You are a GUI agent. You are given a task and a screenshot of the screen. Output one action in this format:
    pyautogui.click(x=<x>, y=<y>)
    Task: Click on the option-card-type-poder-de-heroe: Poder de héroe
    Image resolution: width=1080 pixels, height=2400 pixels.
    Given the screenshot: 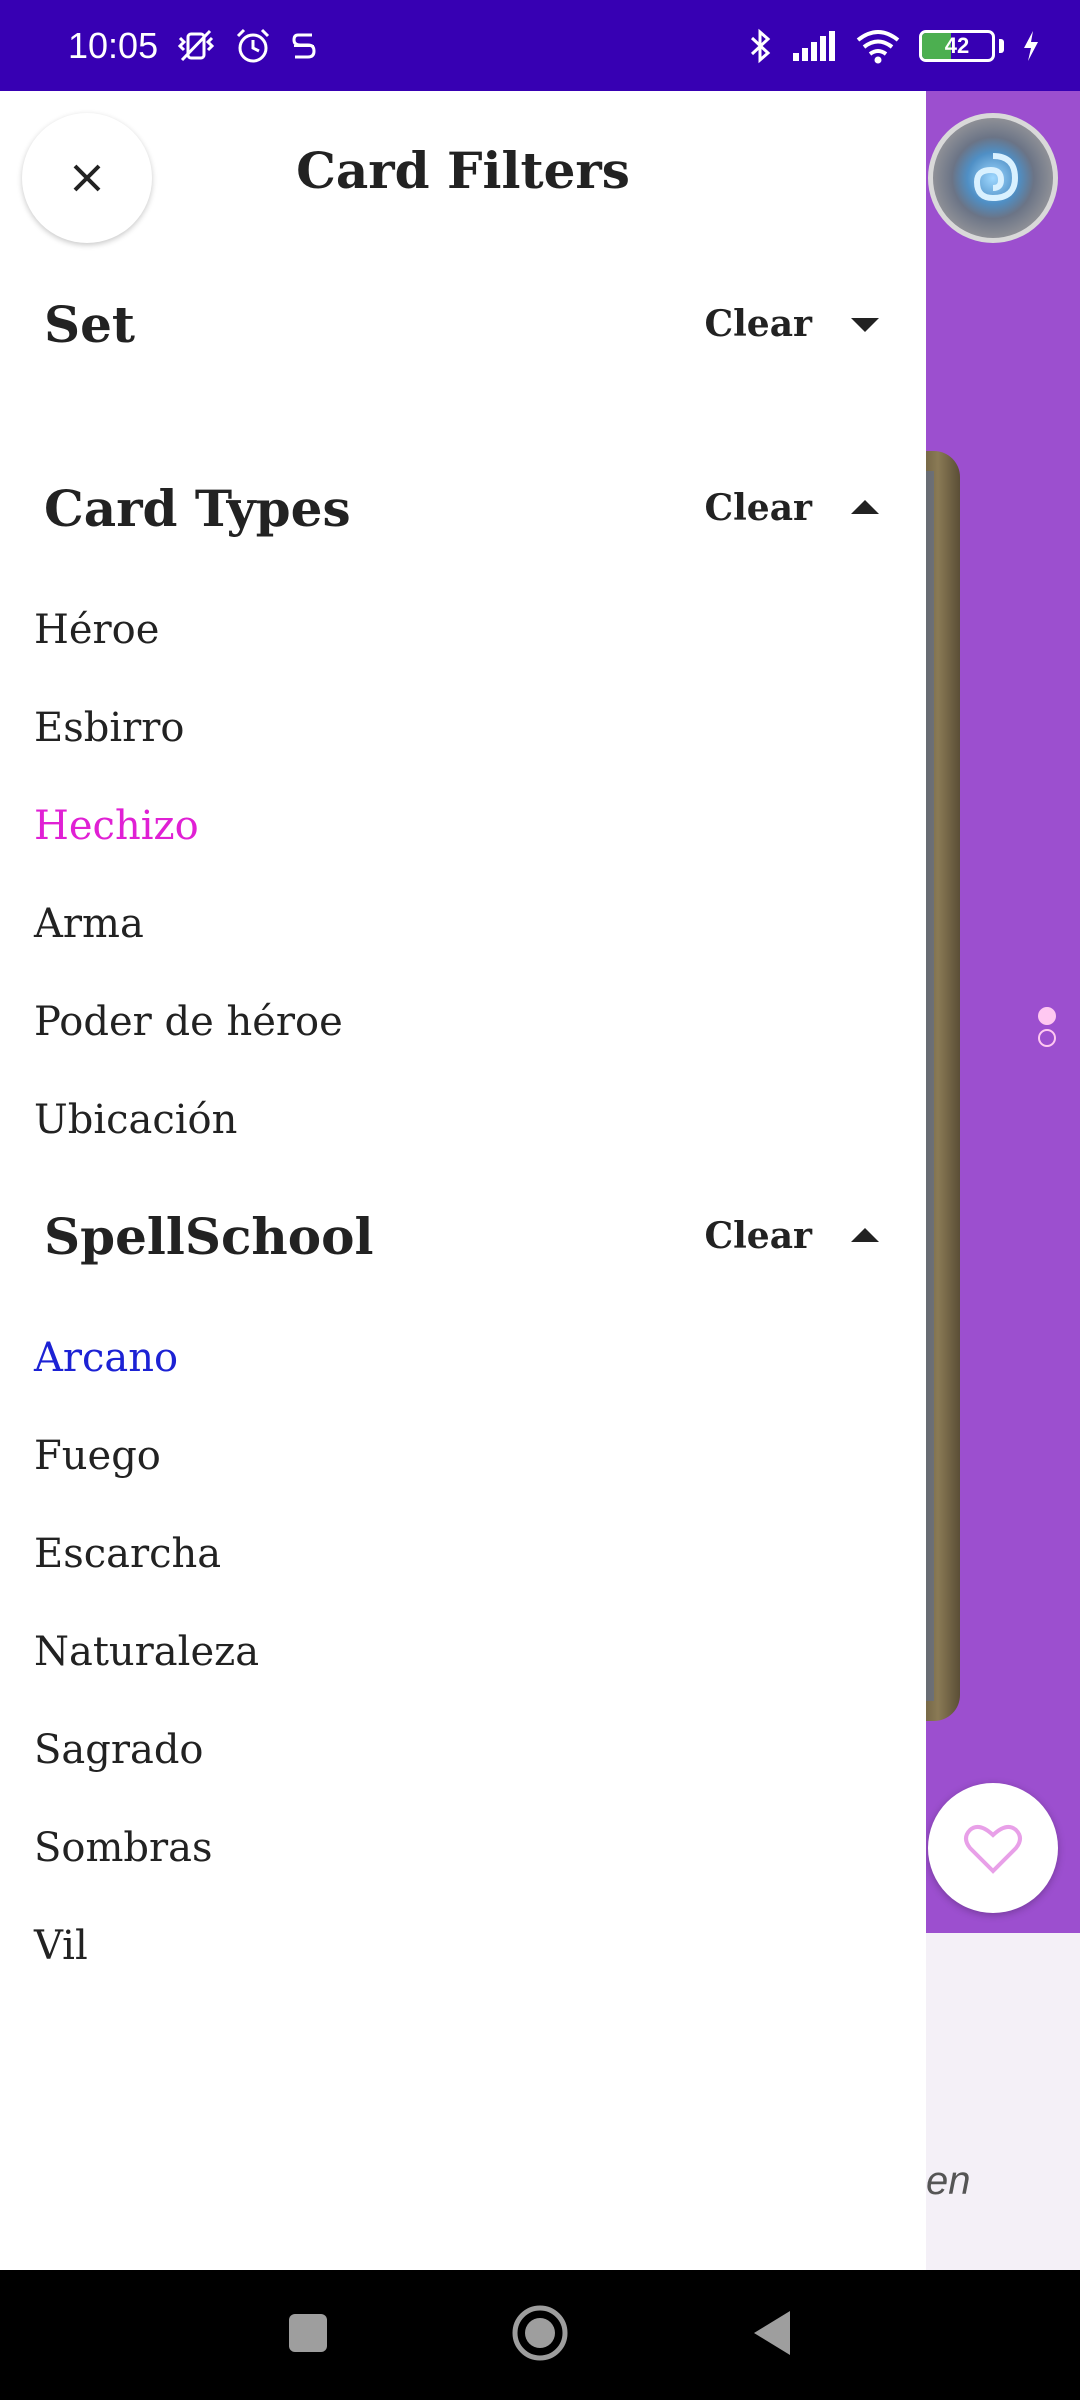 What is the action you would take?
    pyautogui.click(x=480, y=1022)
    